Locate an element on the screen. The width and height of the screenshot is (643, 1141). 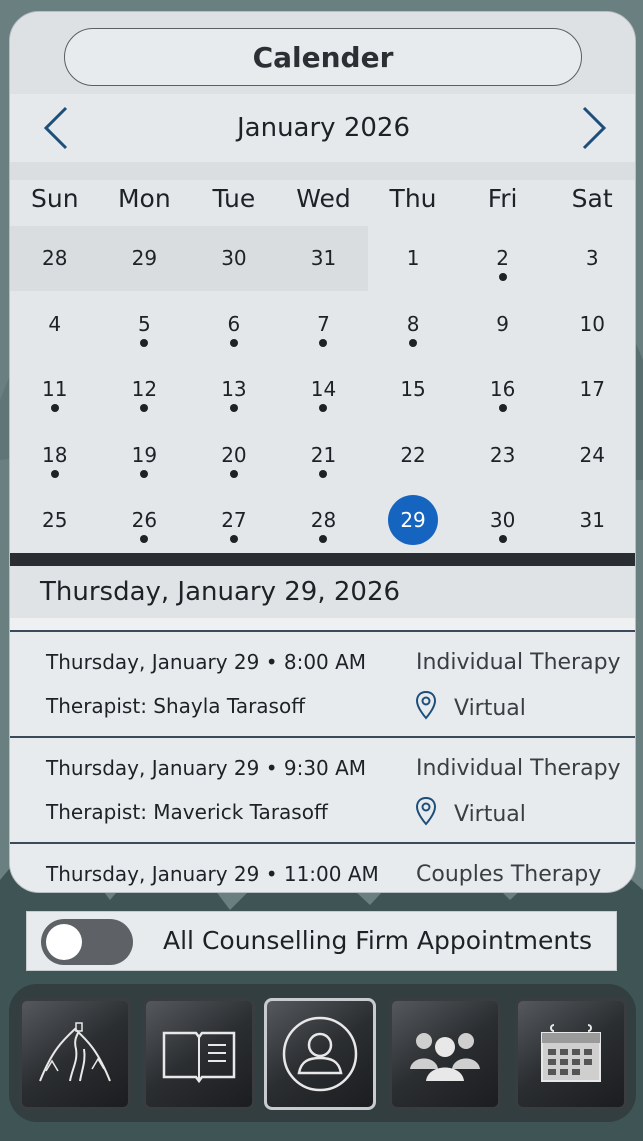
day-number: 30 is located at coordinates (234, 258).